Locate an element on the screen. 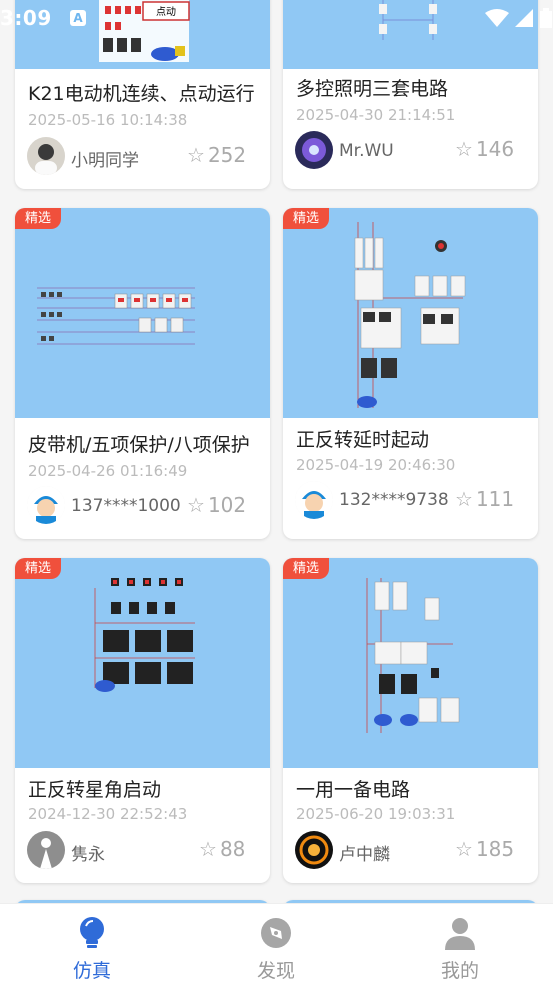 The width and height of the screenshot is (553, 985). card-date: 2025-05-16 10:14:38 is located at coordinates (108, 120).